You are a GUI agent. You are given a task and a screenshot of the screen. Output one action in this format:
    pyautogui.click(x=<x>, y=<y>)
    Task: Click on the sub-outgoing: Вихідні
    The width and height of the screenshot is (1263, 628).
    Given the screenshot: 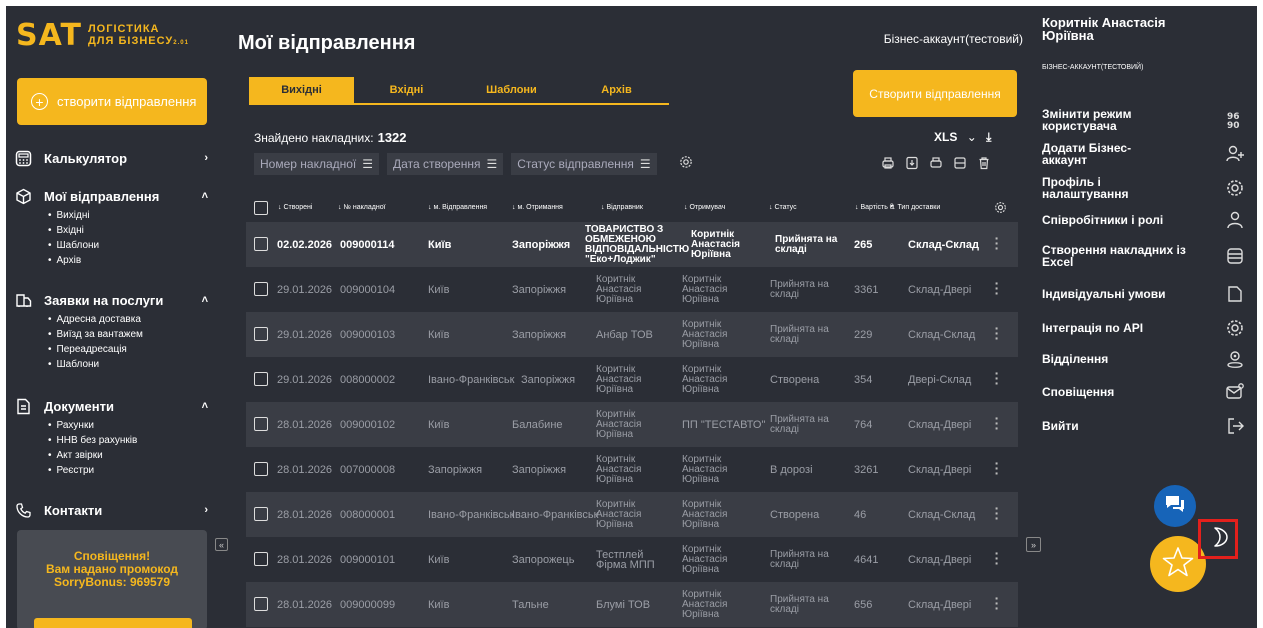 What is the action you would take?
    pyautogui.click(x=129, y=215)
    